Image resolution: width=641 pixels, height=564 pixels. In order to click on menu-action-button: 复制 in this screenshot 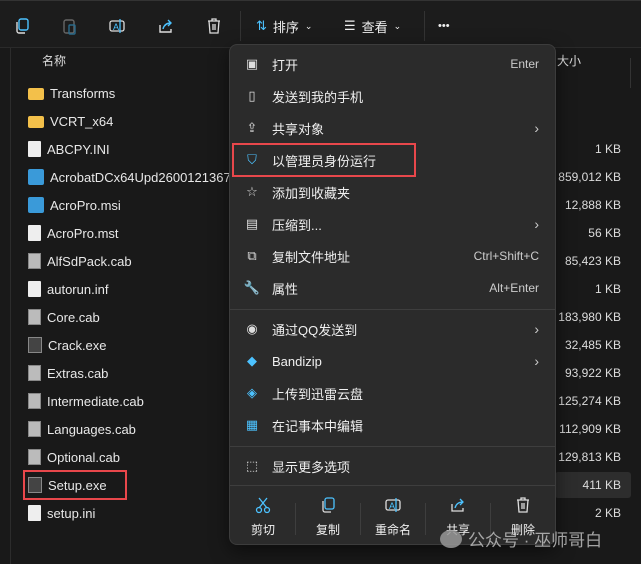, I will do `click(328, 519)`.